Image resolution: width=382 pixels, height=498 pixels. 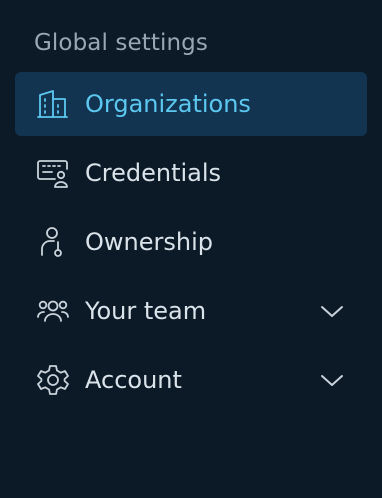 What do you see at coordinates (53, 104) in the screenshot?
I see `building-icon` at bounding box center [53, 104].